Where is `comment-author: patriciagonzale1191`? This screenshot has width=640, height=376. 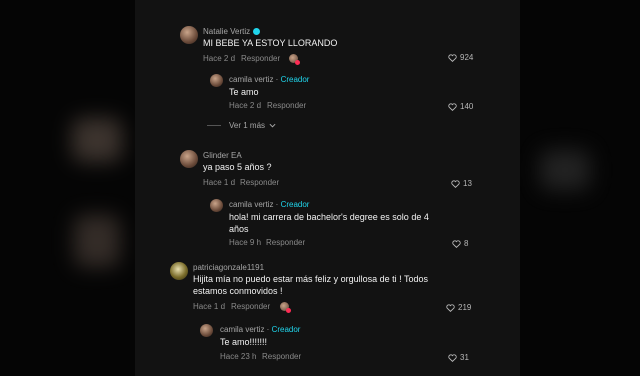
comment-author: patriciagonzale1191 is located at coordinates (228, 267).